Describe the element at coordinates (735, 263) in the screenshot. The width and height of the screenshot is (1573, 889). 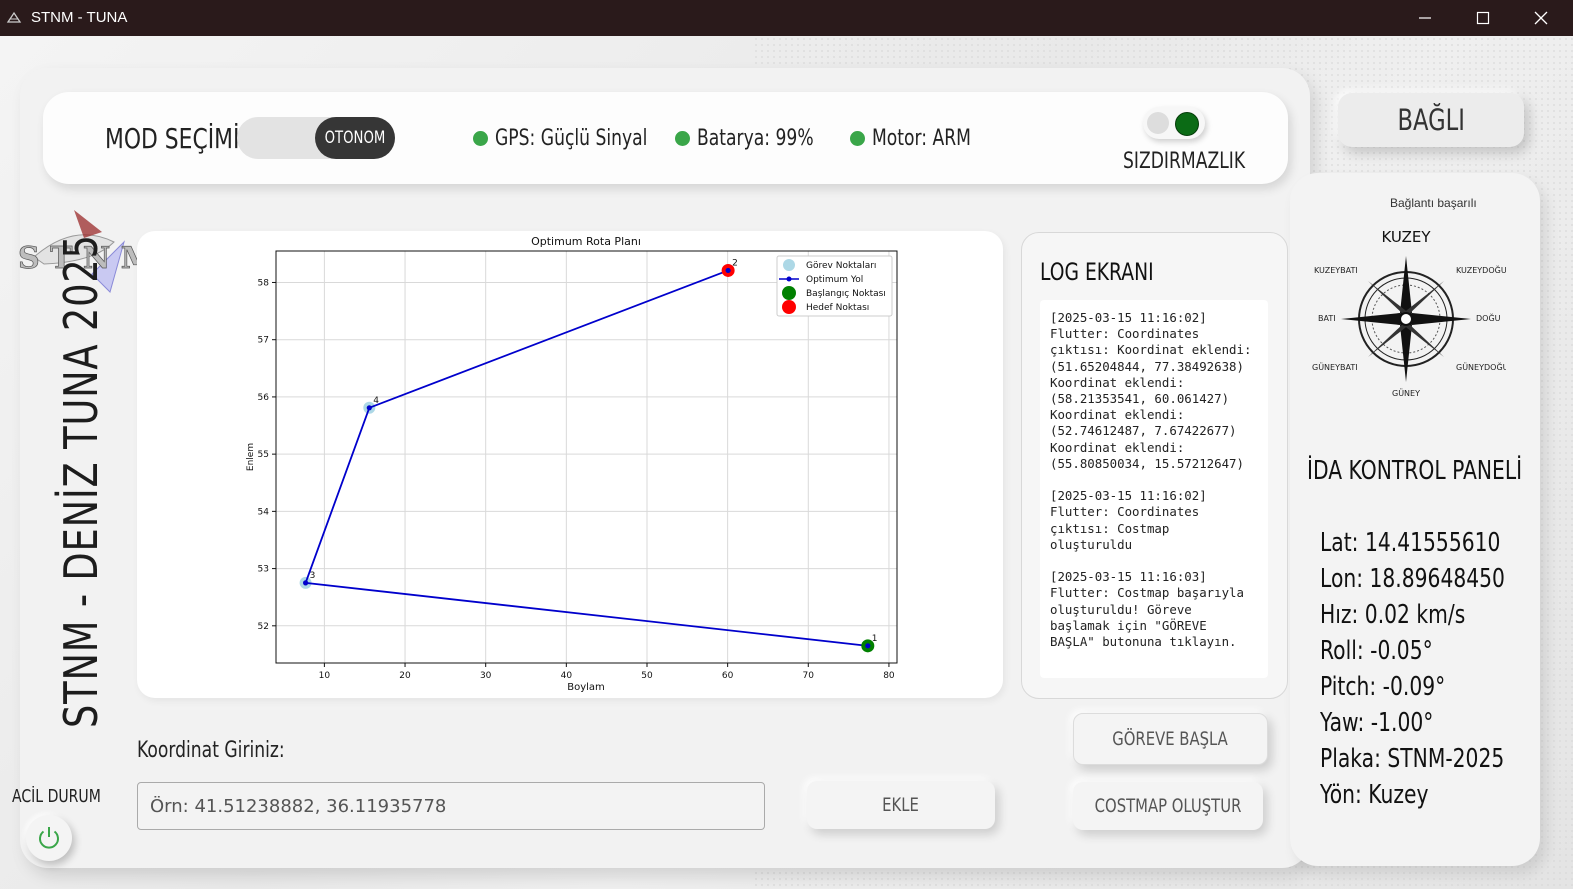
I see `point-label: 2` at that location.